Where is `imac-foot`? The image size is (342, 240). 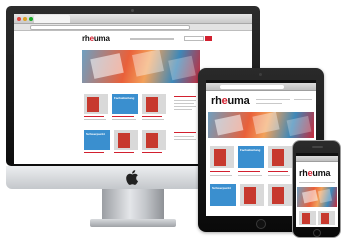
imac-foot is located at coordinates (133, 223).